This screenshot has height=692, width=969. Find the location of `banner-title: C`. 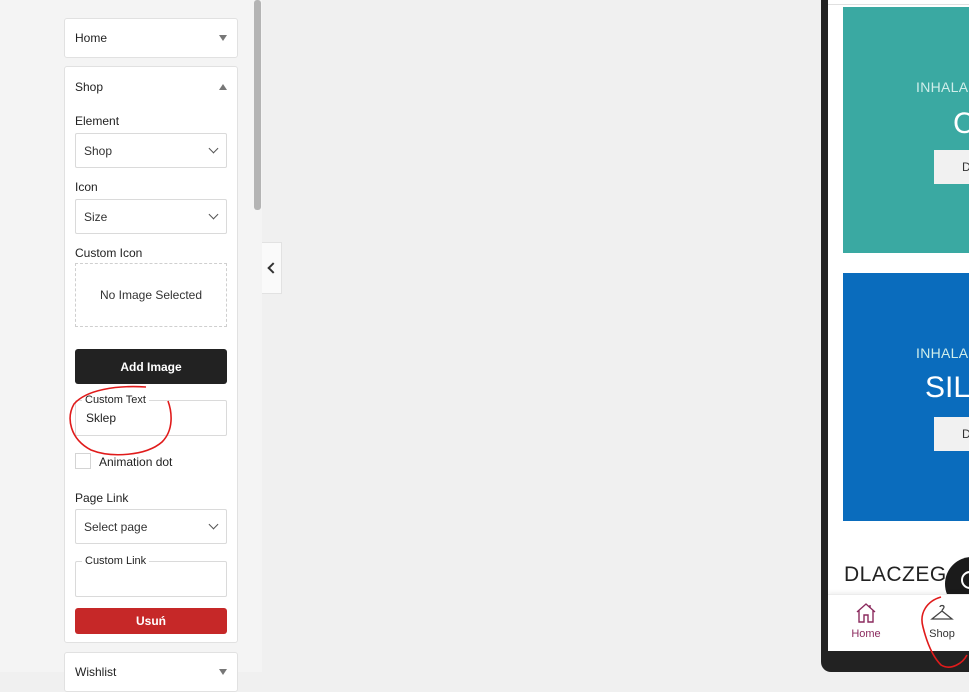

banner-title: C is located at coordinates (961, 123).